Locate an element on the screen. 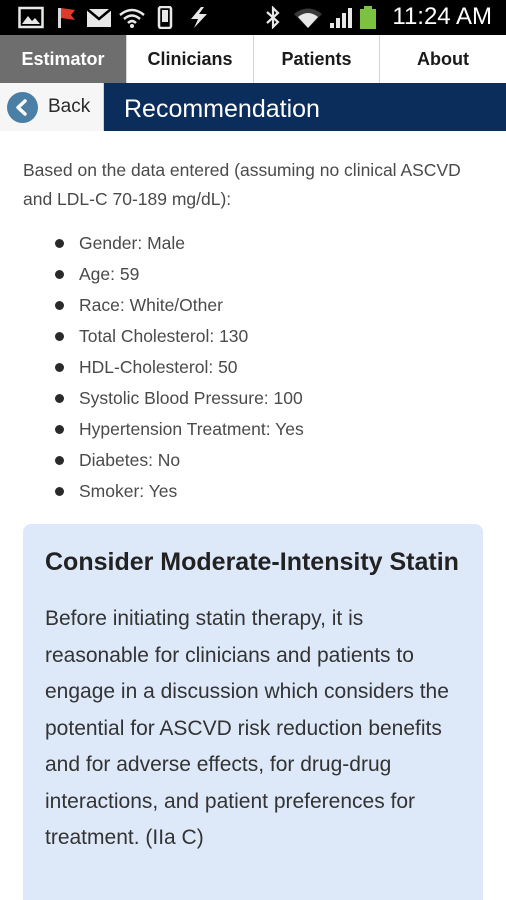 The image size is (506, 900). gallery-icon is located at coordinates (31, 17).